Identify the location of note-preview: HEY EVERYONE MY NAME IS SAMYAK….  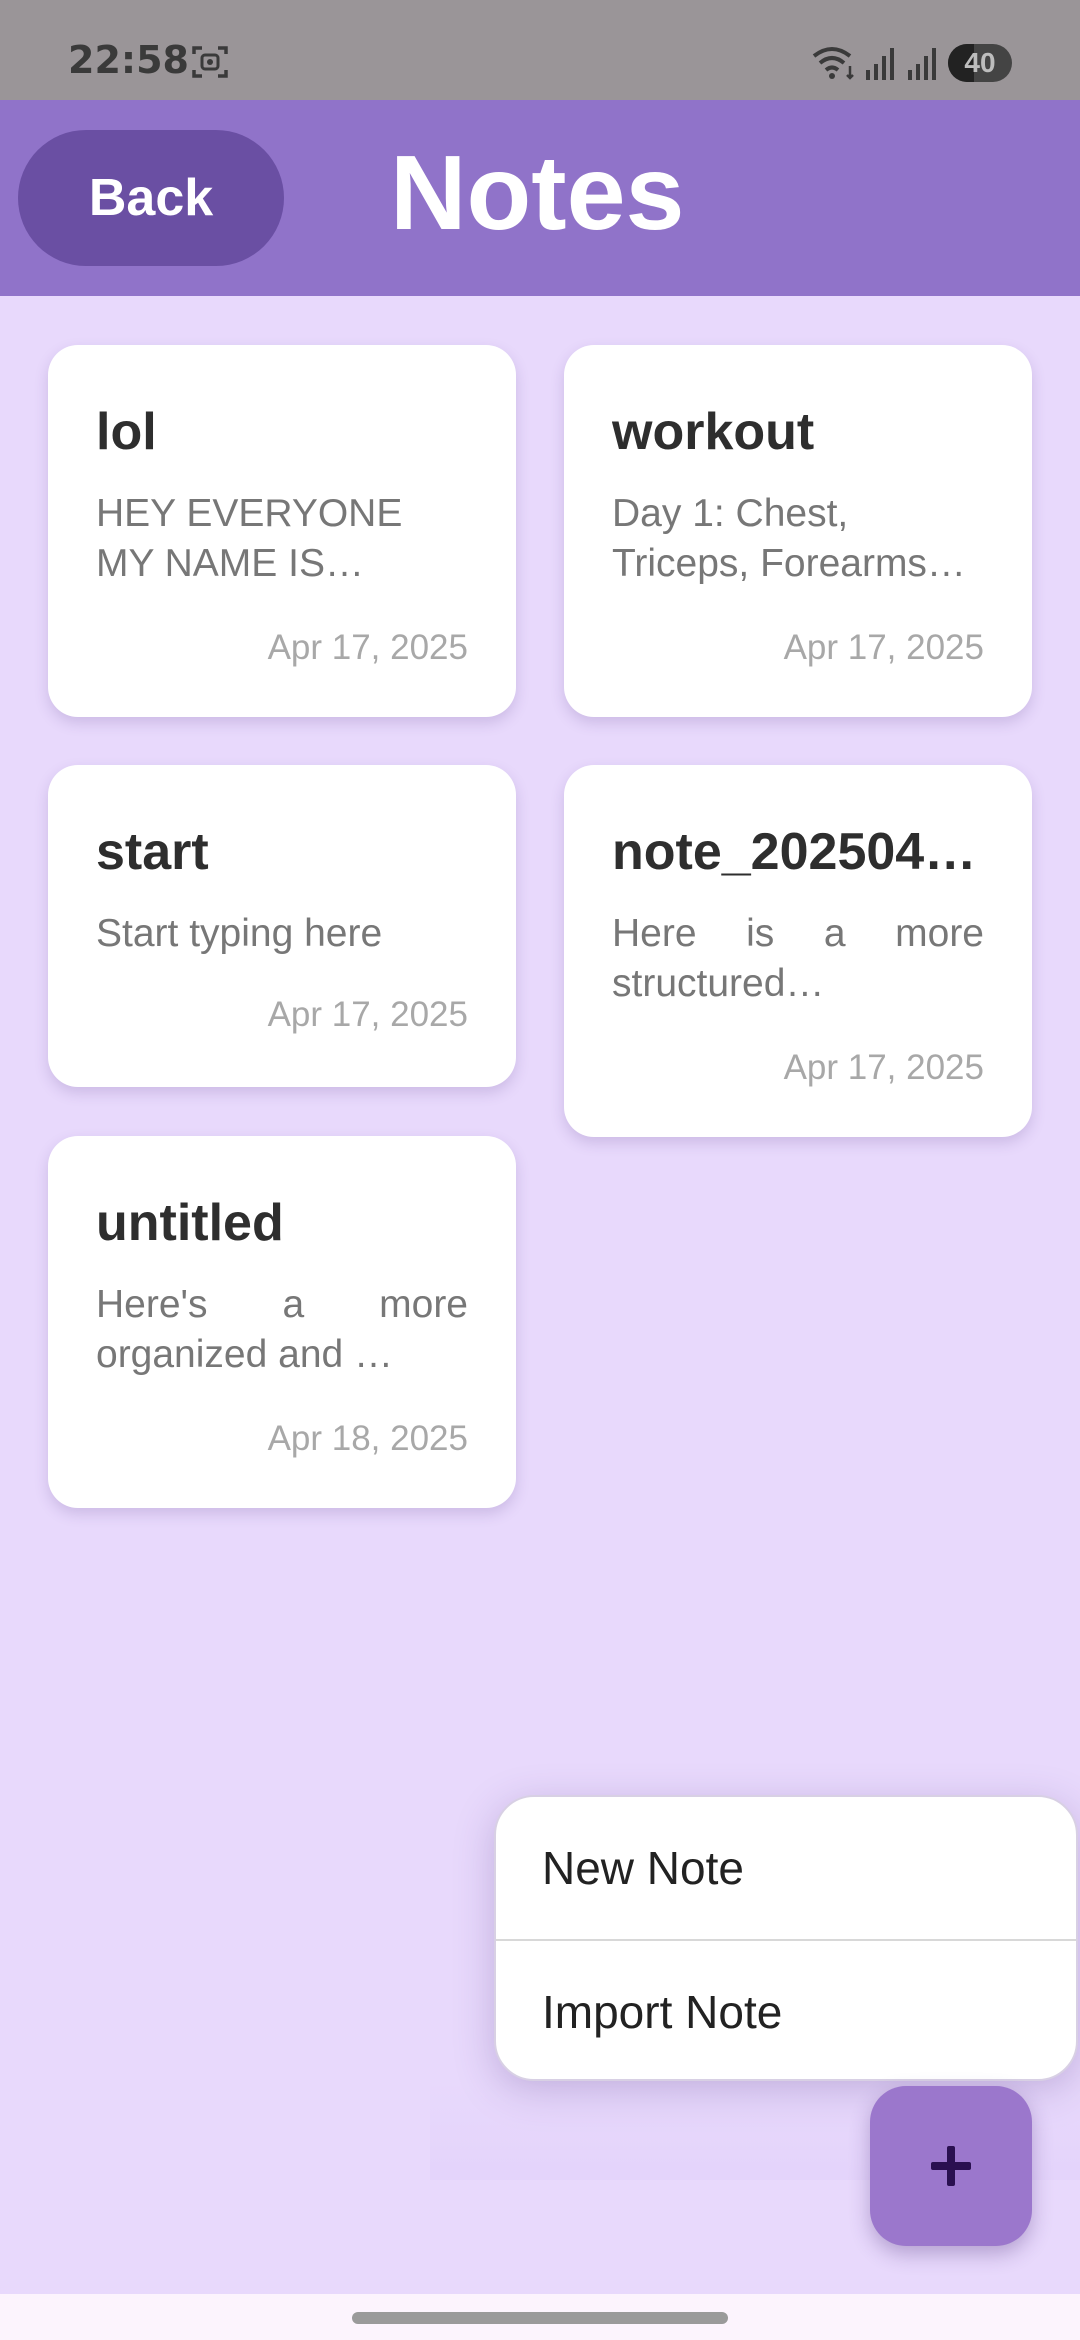
(249, 538).